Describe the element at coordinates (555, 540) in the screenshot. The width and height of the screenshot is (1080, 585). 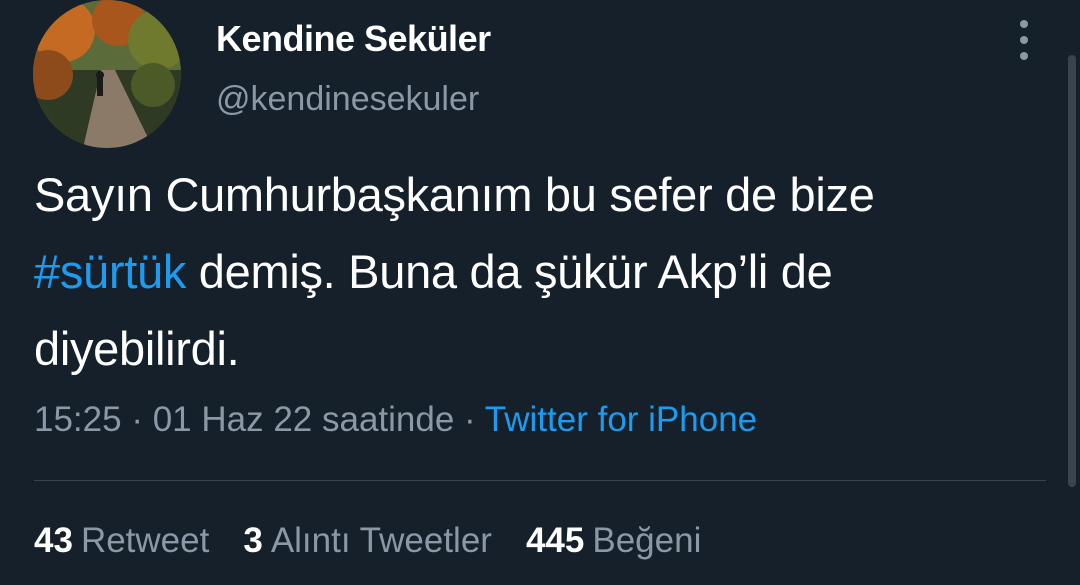
I see `like-count: 445` at that location.